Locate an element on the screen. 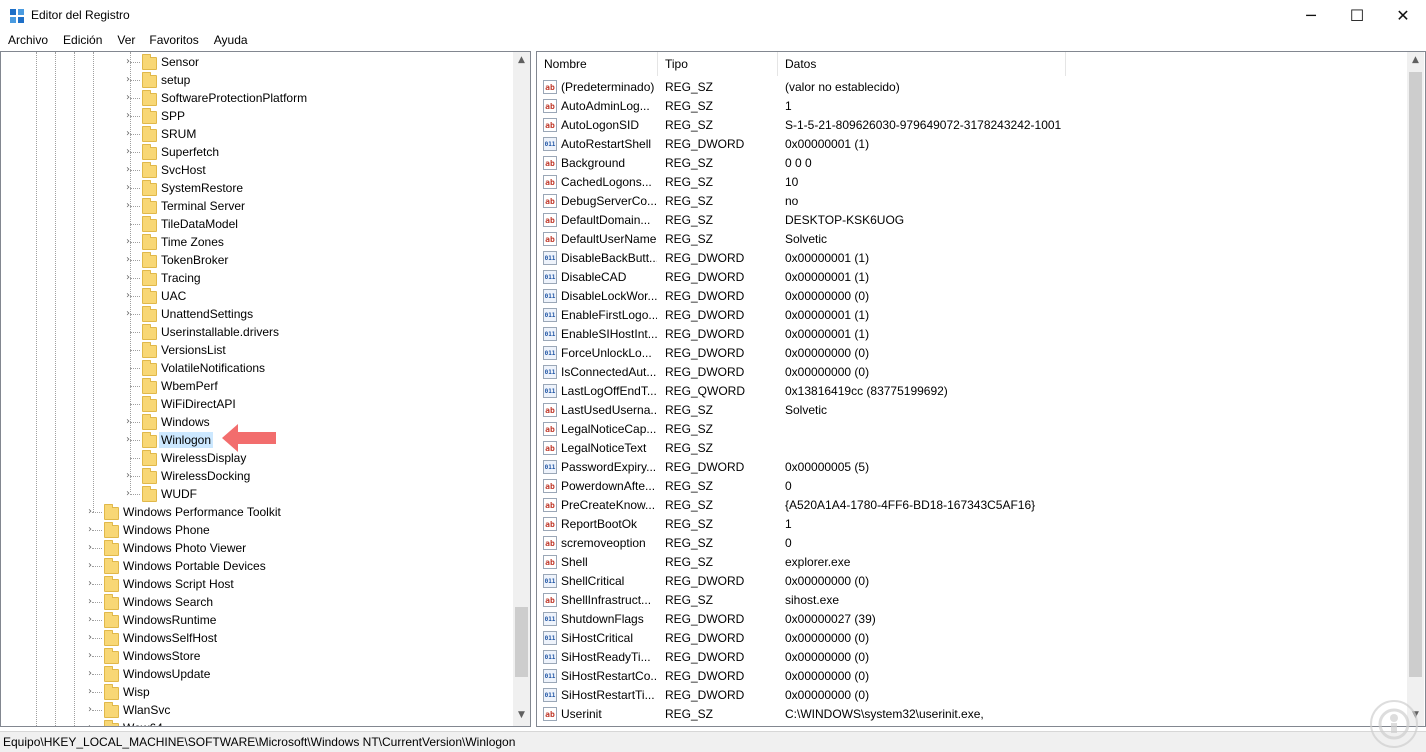  value-row: ab DefaultUserName REG_SZ Solvetic is located at coordinates (972, 239).